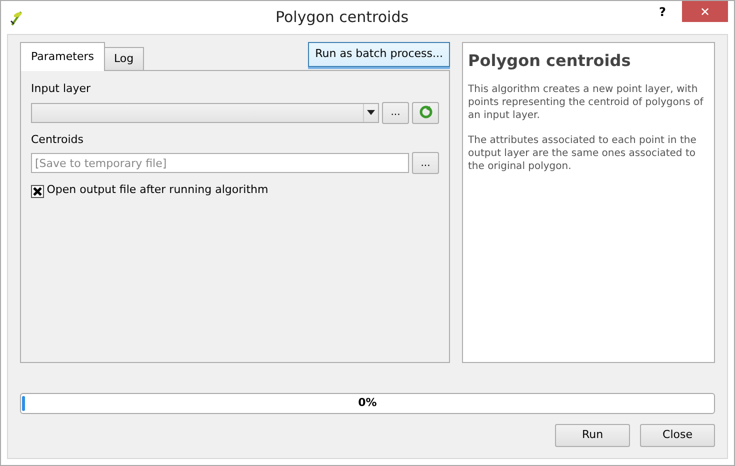 This screenshot has width=735, height=466. I want to click on layer-dropdown, so click(205, 112).